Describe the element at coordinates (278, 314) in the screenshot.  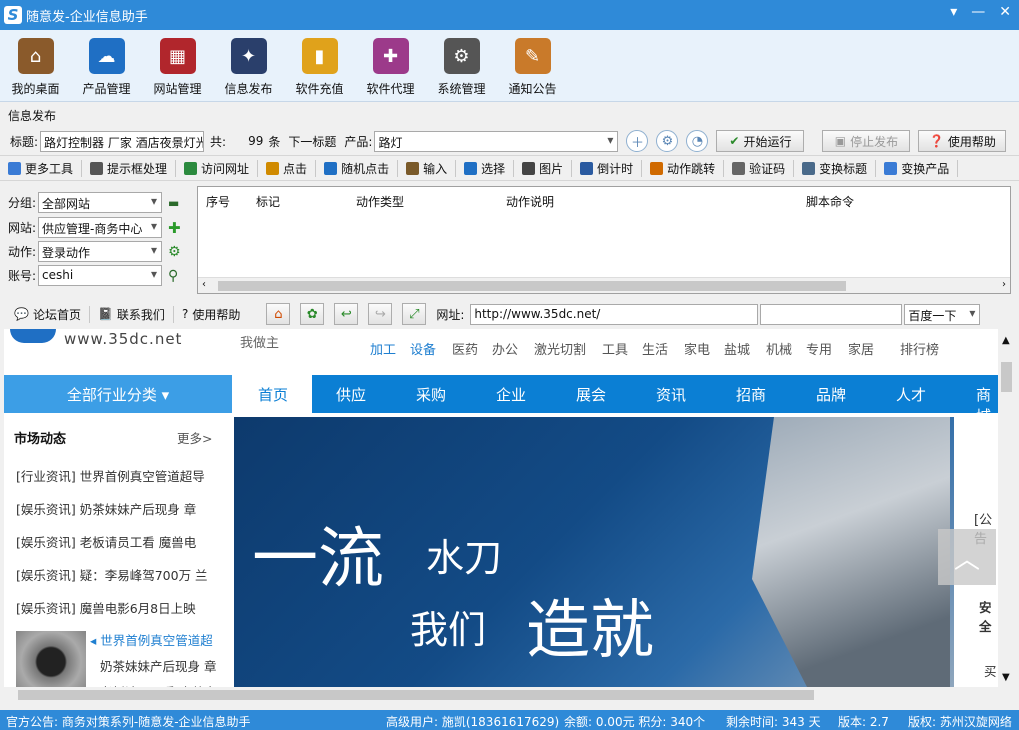
I see `home-icon: ⌂` at that location.